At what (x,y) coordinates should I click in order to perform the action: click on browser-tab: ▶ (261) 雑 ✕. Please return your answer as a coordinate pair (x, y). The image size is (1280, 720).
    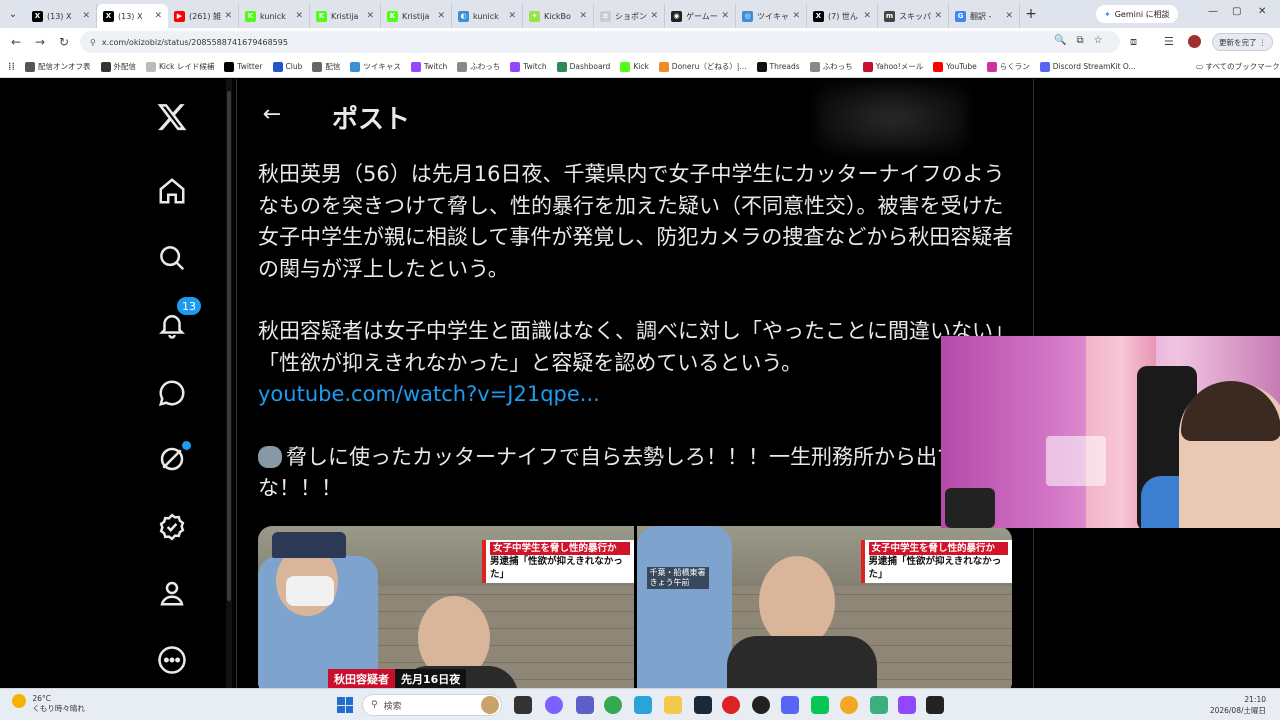
    Looking at the image, I should click on (203, 16).